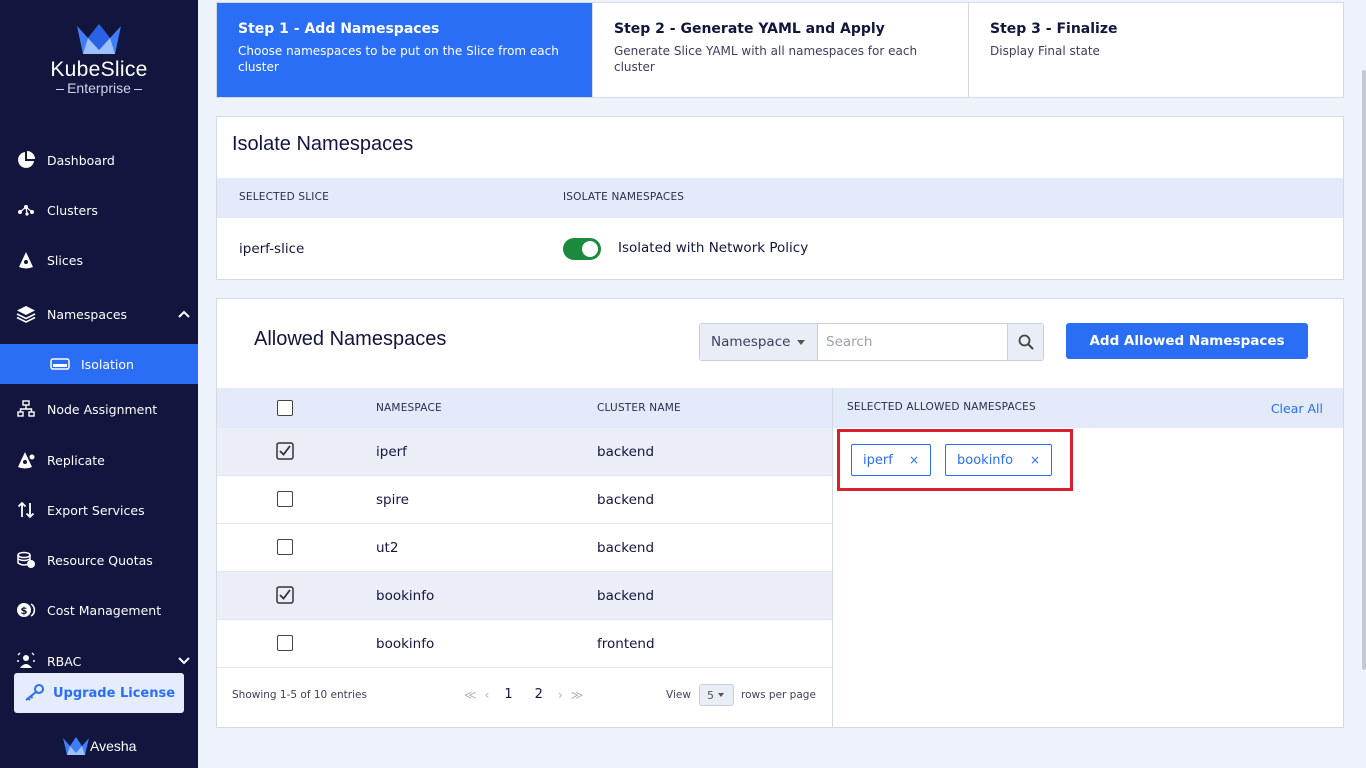  Describe the element at coordinates (590, 249) in the screenshot. I see `toggle-knob` at that location.